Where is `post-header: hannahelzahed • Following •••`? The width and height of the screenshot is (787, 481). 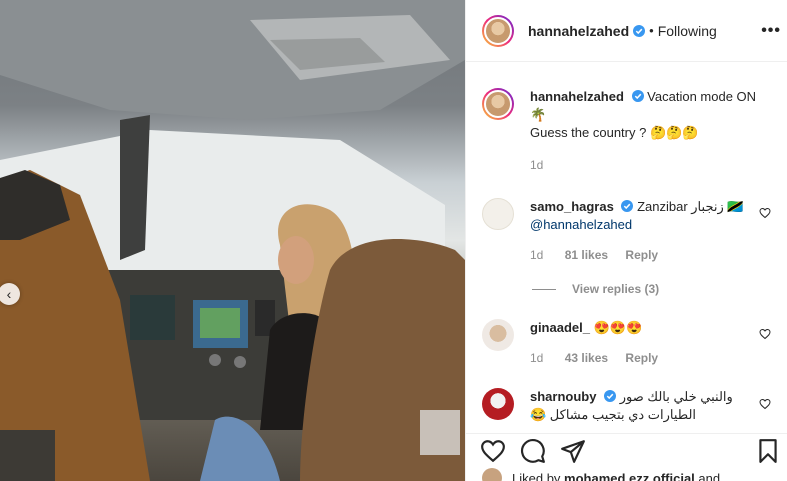
post-header: hannahelzahed • Following ••• is located at coordinates (626, 31).